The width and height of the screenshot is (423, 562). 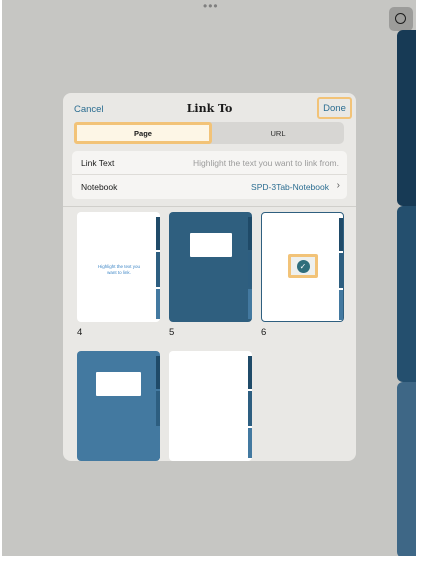 What do you see at coordinates (172, 332) in the screenshot?
I see `page-number-5: 5` at bounding box center [172, 332].